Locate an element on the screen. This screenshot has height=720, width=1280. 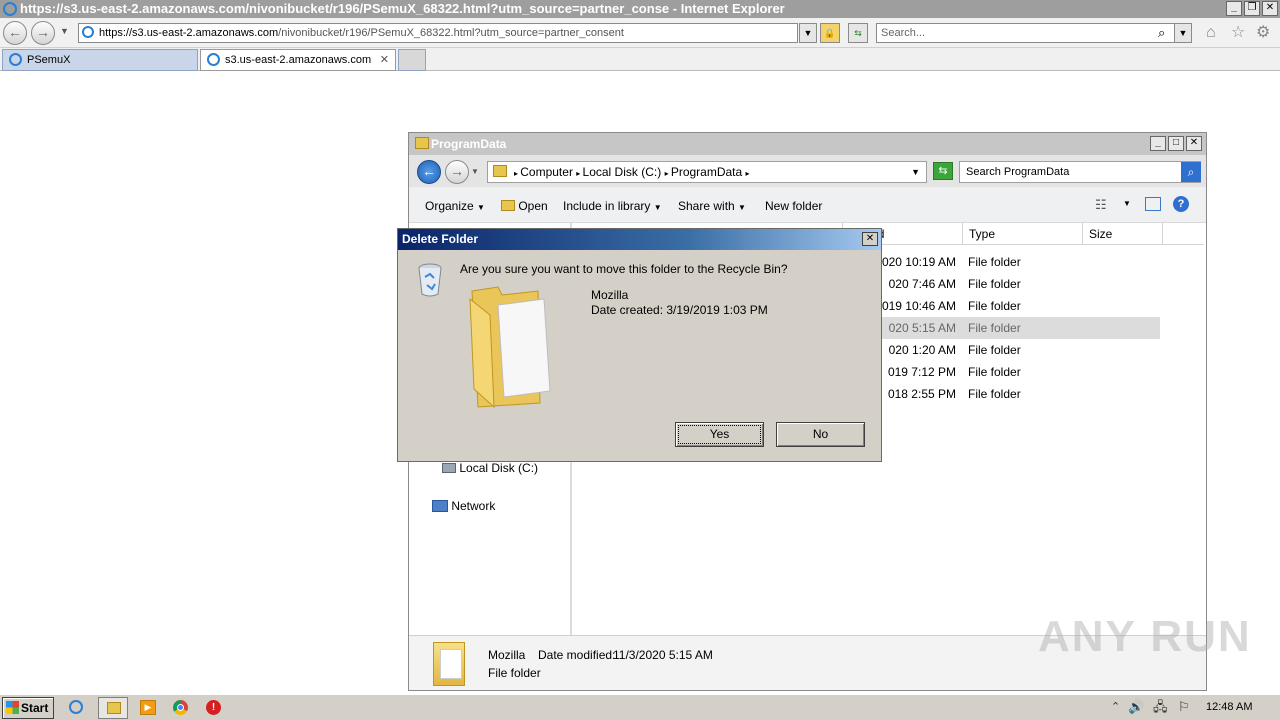
taskbar-chrome-button is located at coordinates (181, 708).